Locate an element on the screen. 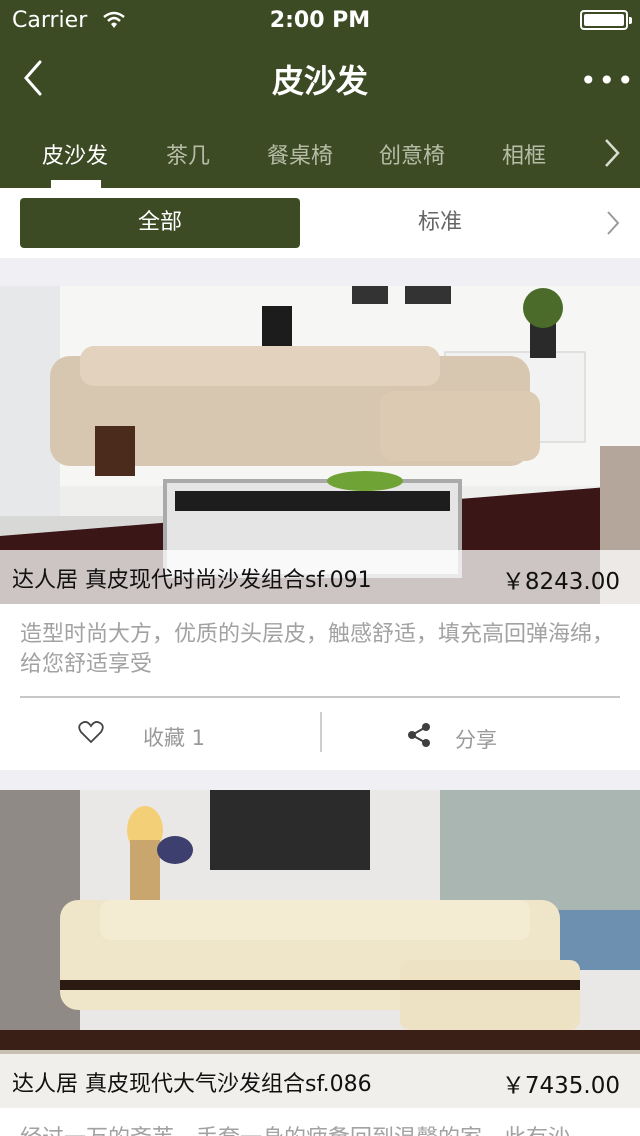 The height and width of the screenshot is (1136, 640). product-price: ￥8243.00 is located at coordinates (560, 582).